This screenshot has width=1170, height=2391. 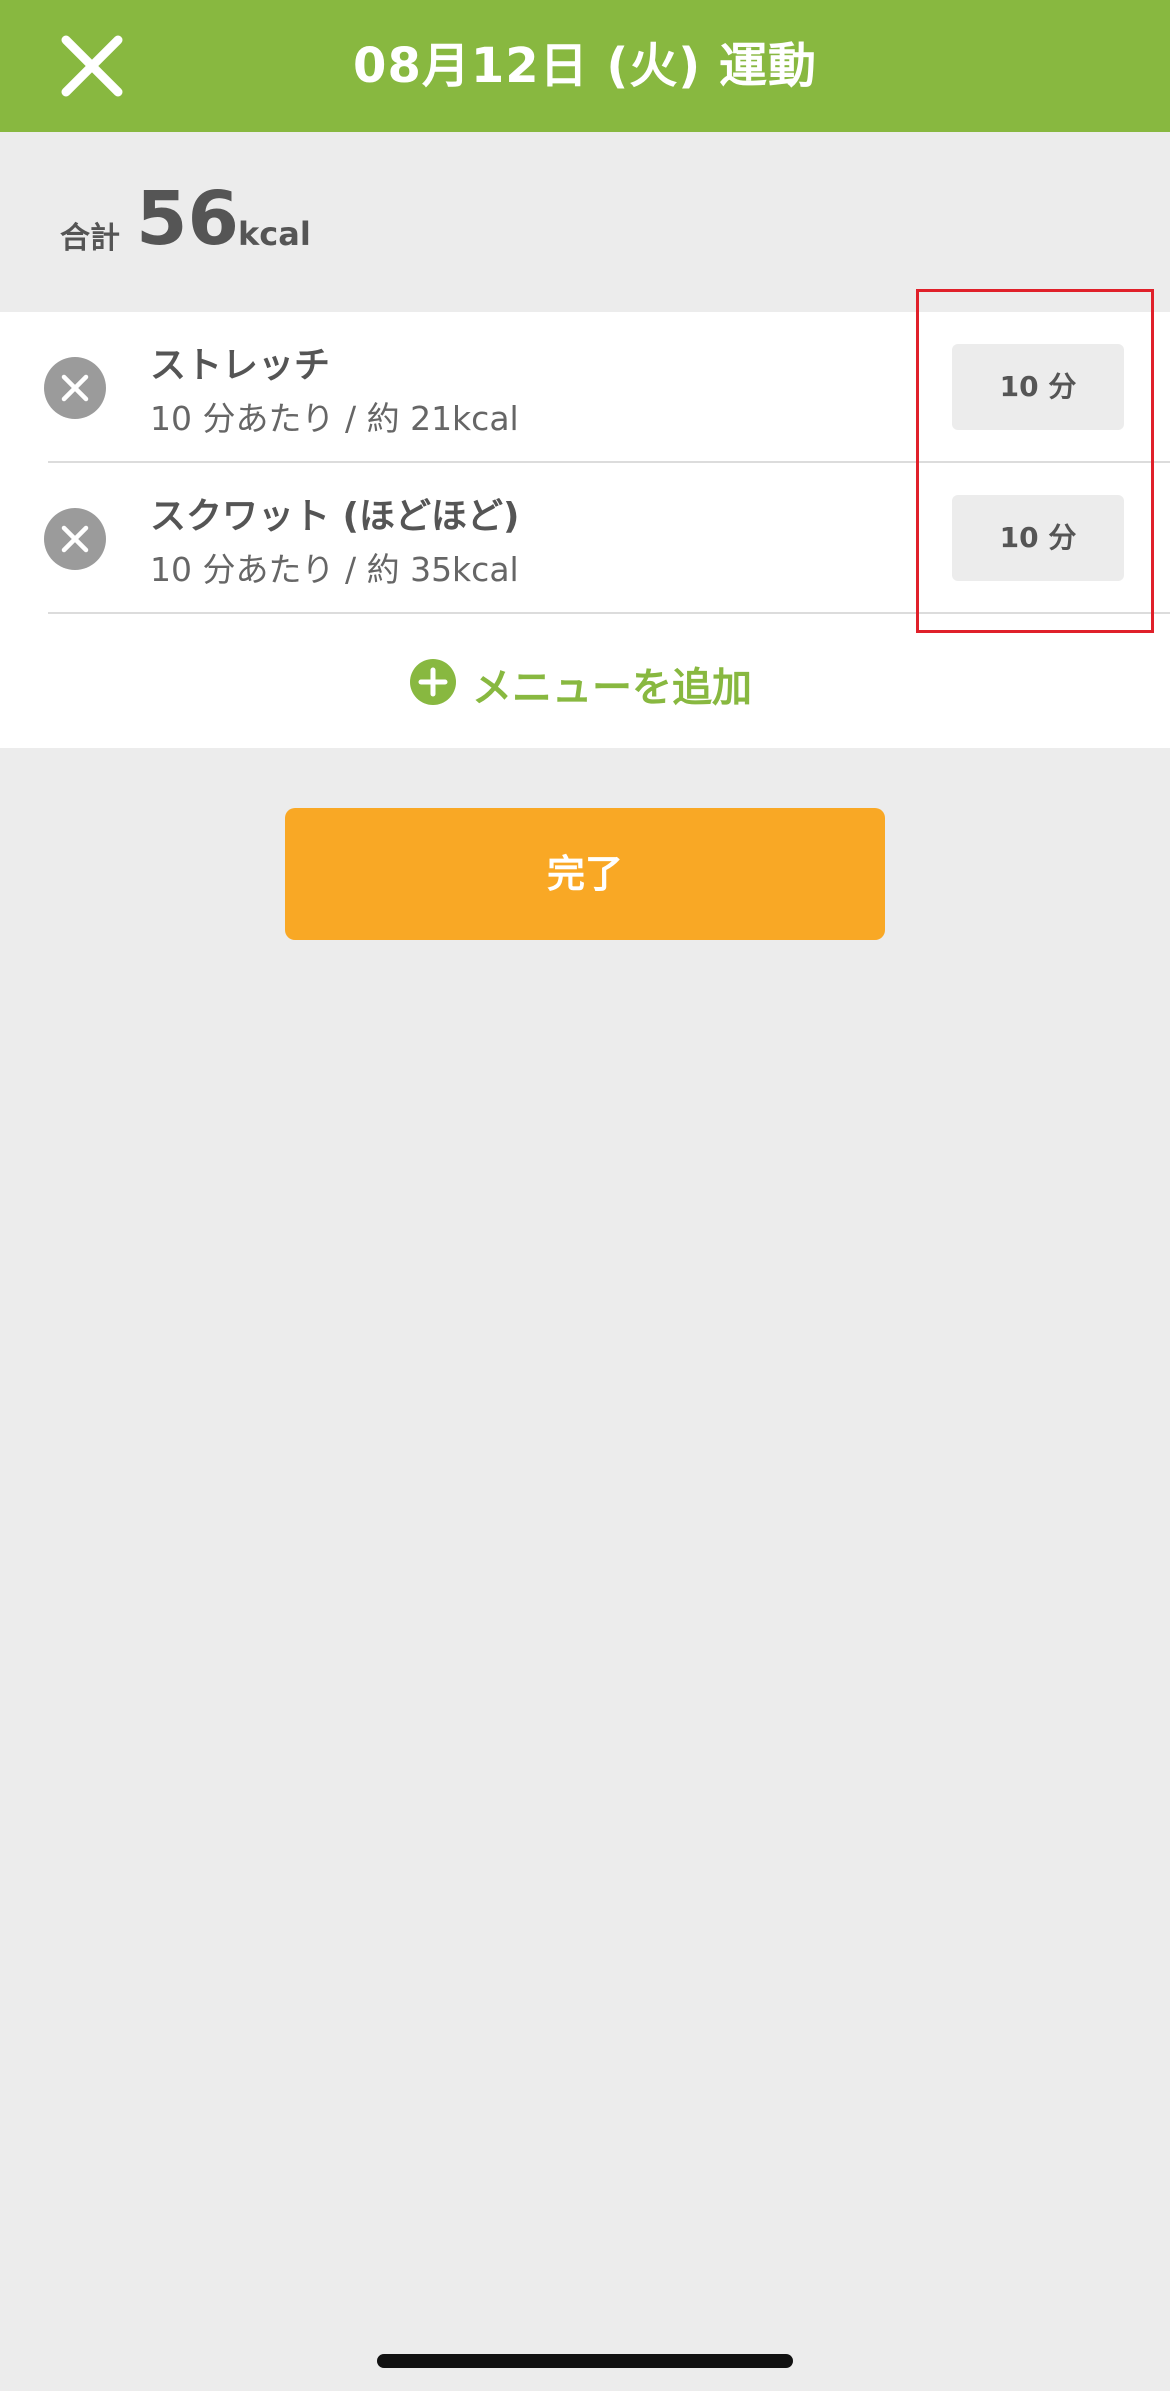 What do you see at coordinates (609, 613) in the screenshot?
I see `row-divider` at bounding box center [609, 613].